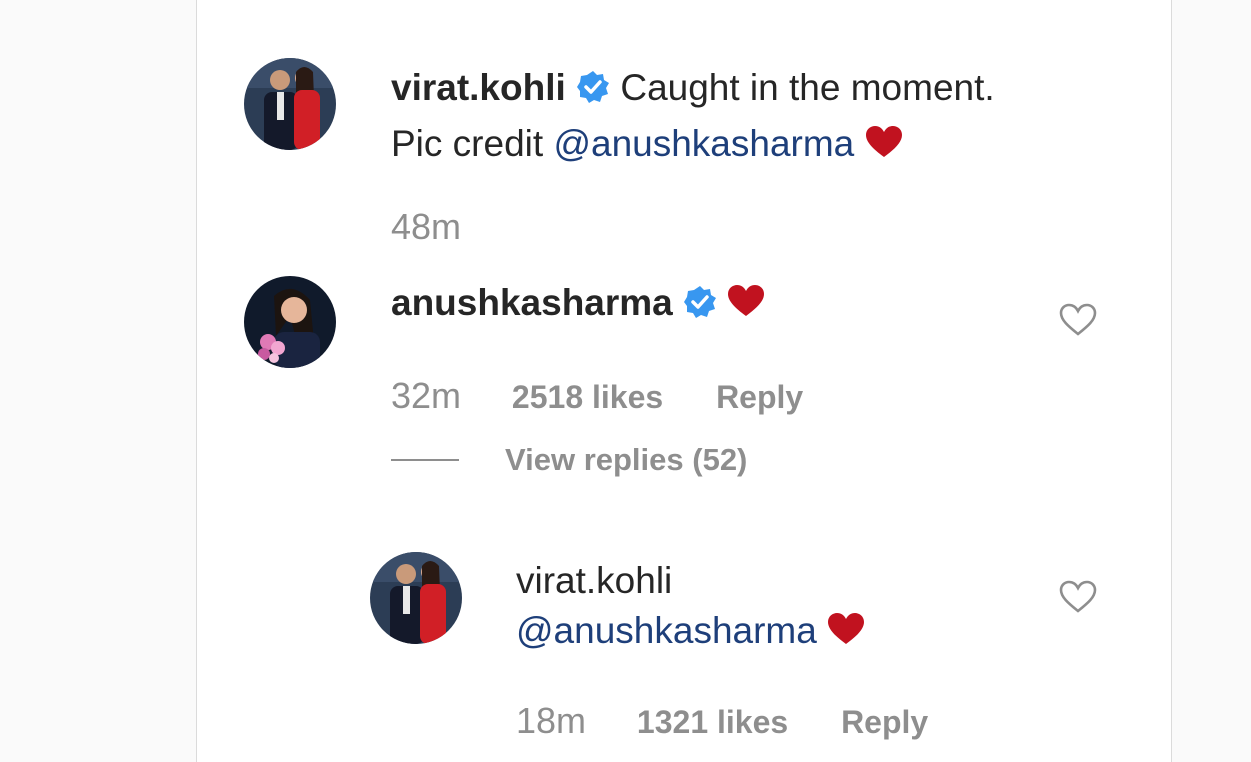 The height and width of the screenshot is (762, 1251). Describe the element at coordinates (690, 607) in the screenshot. I see `reply-body: virat.kohli @anushkasharma` at that location.